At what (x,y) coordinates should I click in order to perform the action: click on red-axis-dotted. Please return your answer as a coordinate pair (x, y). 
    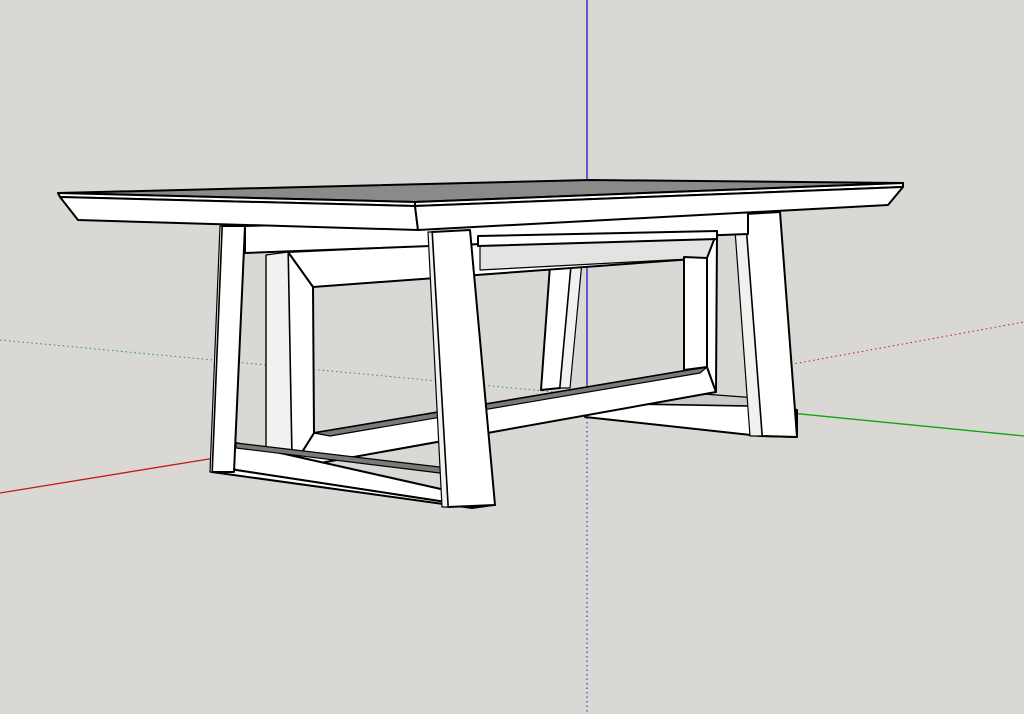
    Looking at the image, I should click on (891, 346).